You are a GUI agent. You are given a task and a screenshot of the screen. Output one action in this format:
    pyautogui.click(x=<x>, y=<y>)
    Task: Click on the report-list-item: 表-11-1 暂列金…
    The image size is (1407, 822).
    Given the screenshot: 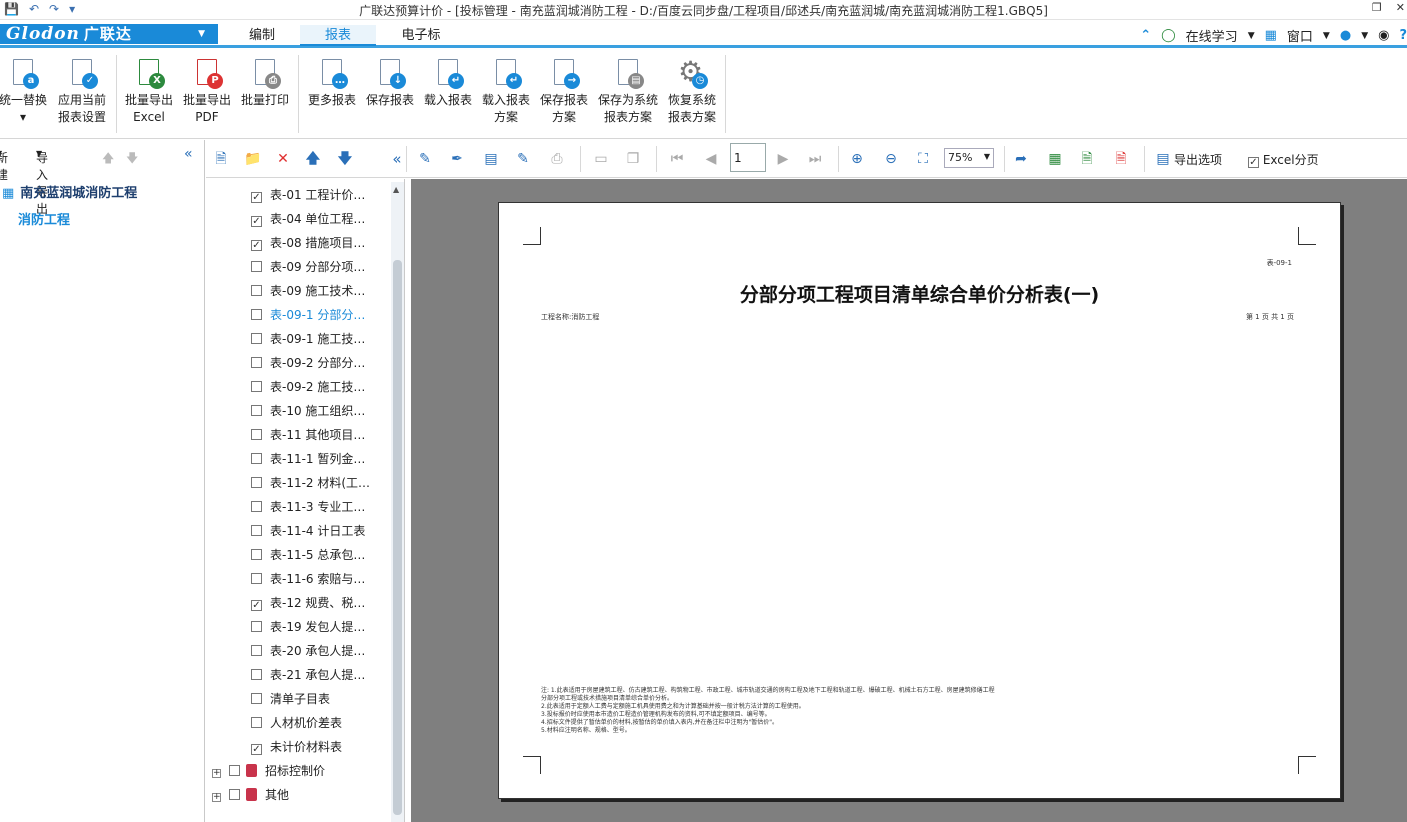 What is the action you would take?
    pyautogui.click(x=308, y=460)
    